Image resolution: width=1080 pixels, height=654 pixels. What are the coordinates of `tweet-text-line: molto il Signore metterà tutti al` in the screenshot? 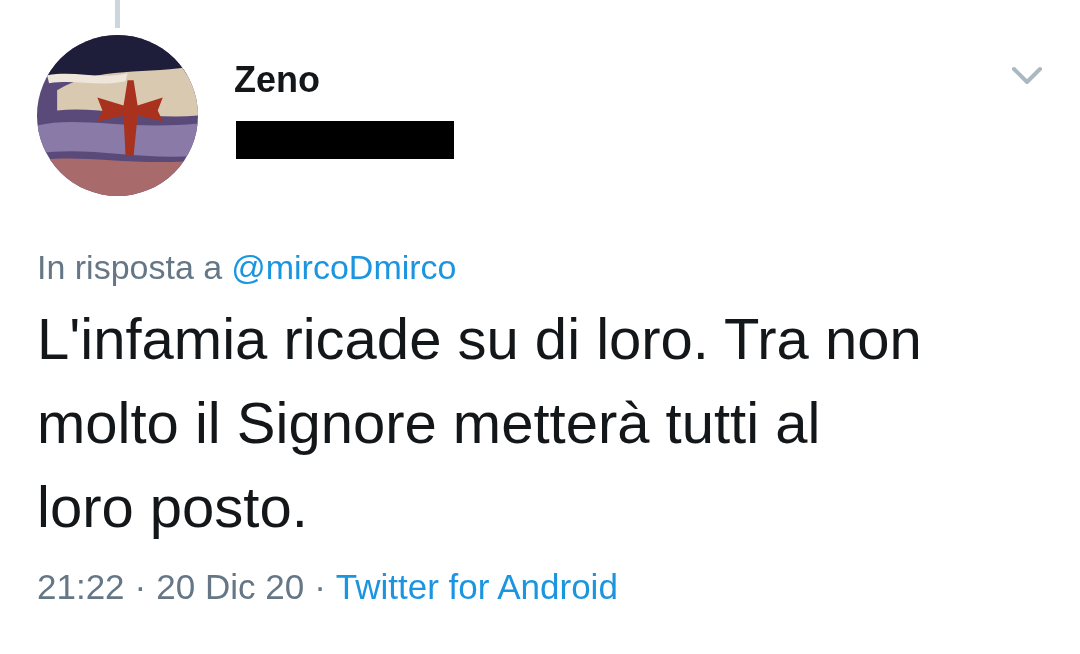 It's located at (429, 423).